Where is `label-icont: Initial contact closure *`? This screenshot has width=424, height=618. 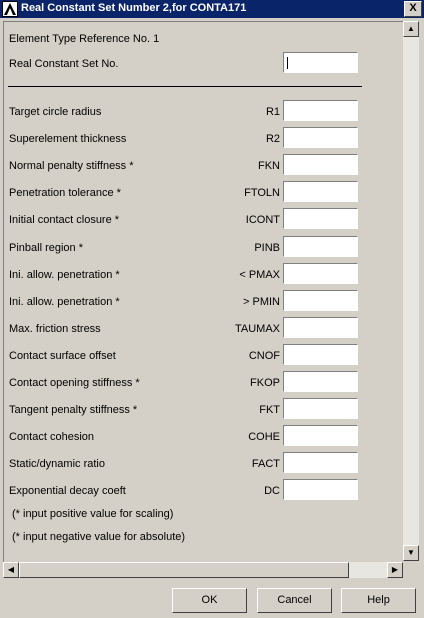
label-icont: Initial contact closure * is located at coordinates (64, 220).